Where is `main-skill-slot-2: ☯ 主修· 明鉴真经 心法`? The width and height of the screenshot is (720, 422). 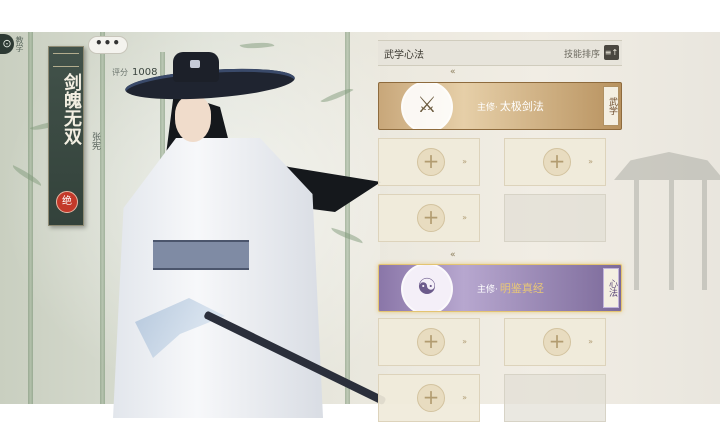
main-skill-slot-2: ☯ 主修· 明鉴真经 心法 is located at coordinates (500, 288).